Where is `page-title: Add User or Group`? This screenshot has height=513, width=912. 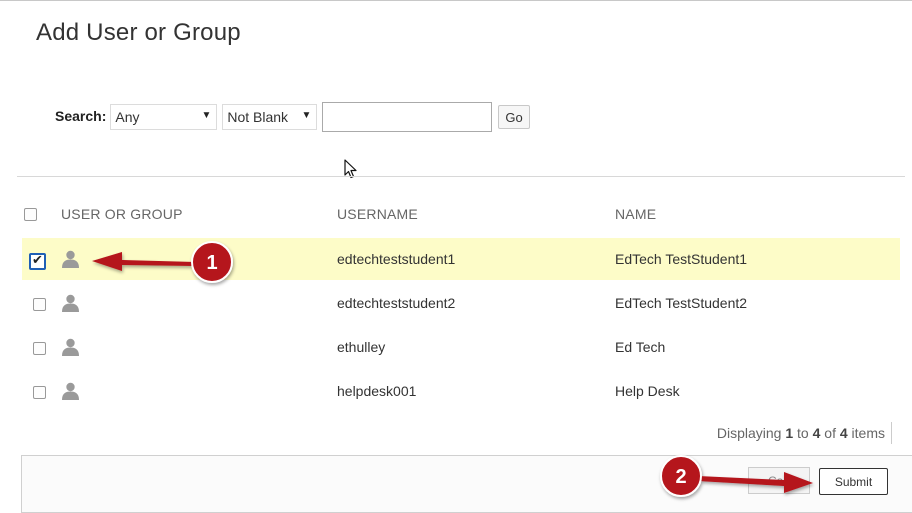 page-title: Add User or Group is located at coordinates (138, 32).